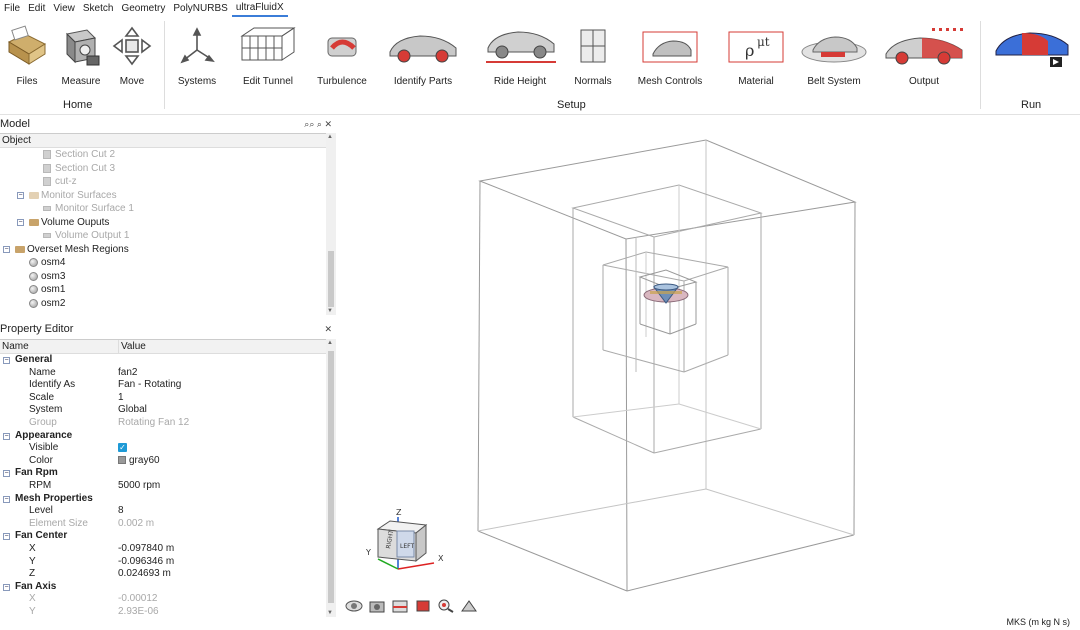 The height and width of the screenshot is (630, 1080). Describe the element at coordinates (163, 169) in the screenshot. I see `tree-item: Section Cut 3` at that location.